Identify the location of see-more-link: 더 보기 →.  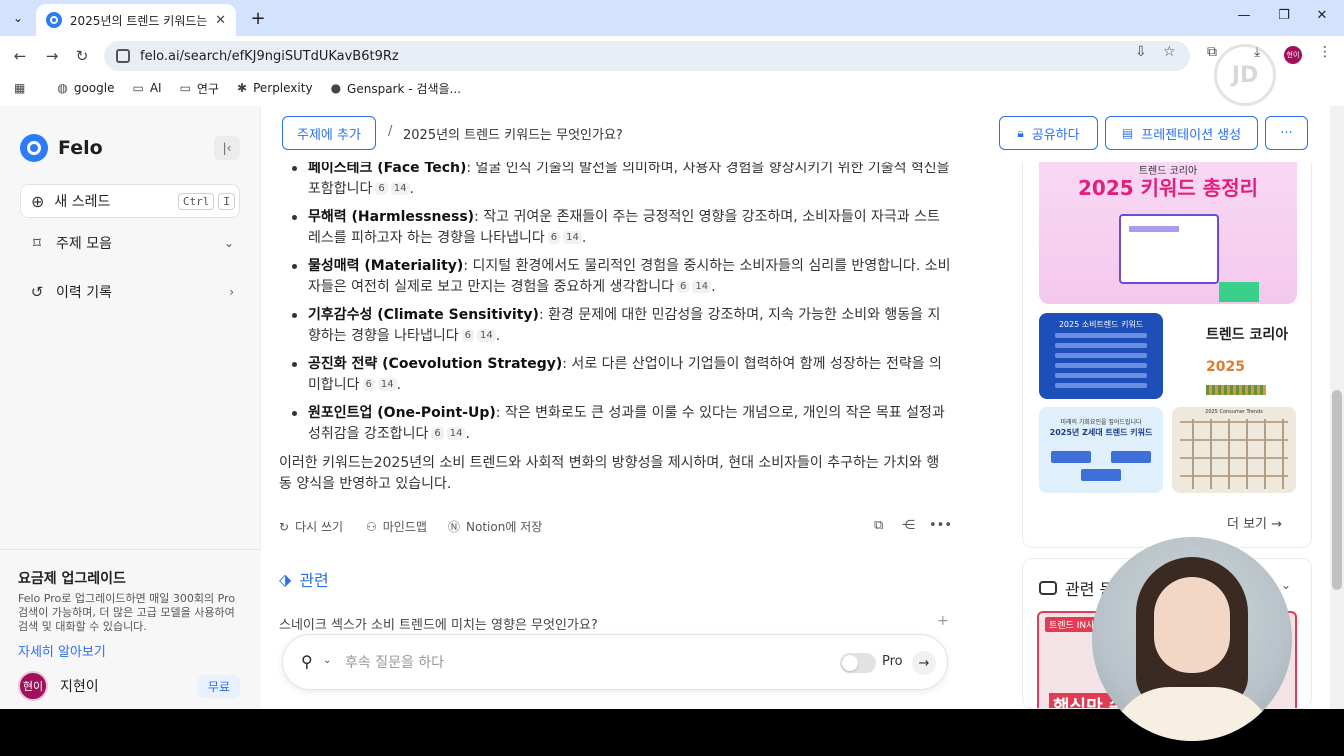
(1254, 522).